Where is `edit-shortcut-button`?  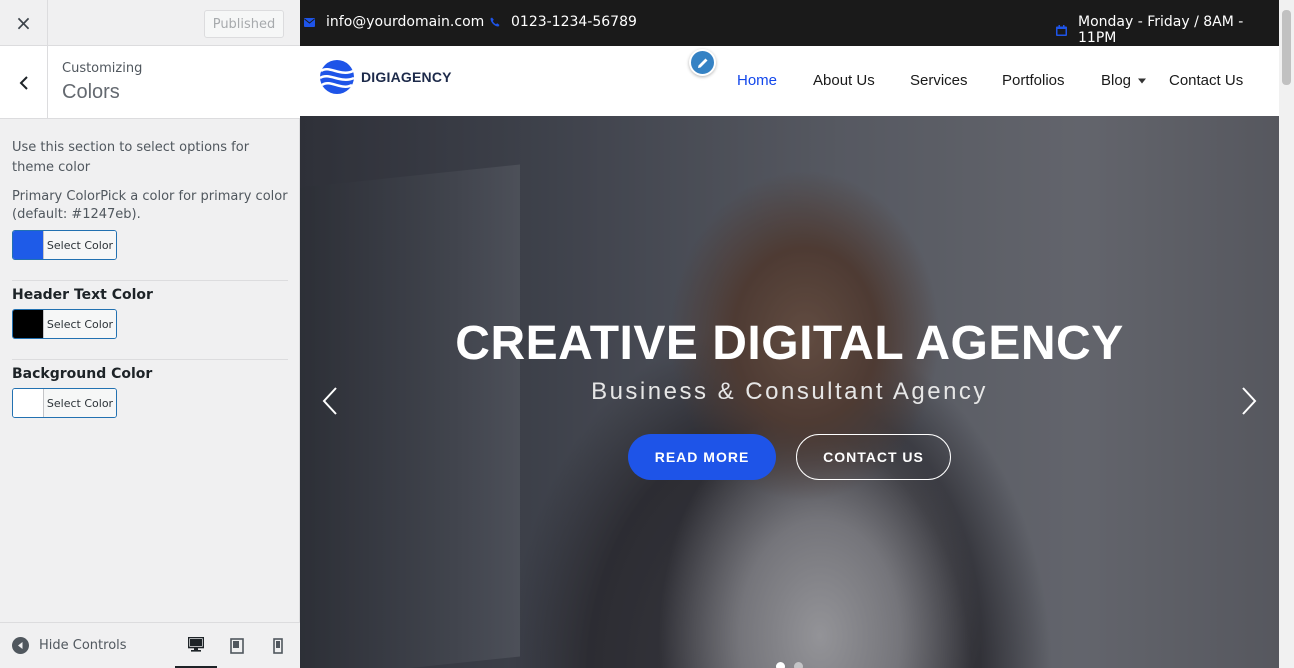 edit-shortcut-button is located at coordinates (702, 62).